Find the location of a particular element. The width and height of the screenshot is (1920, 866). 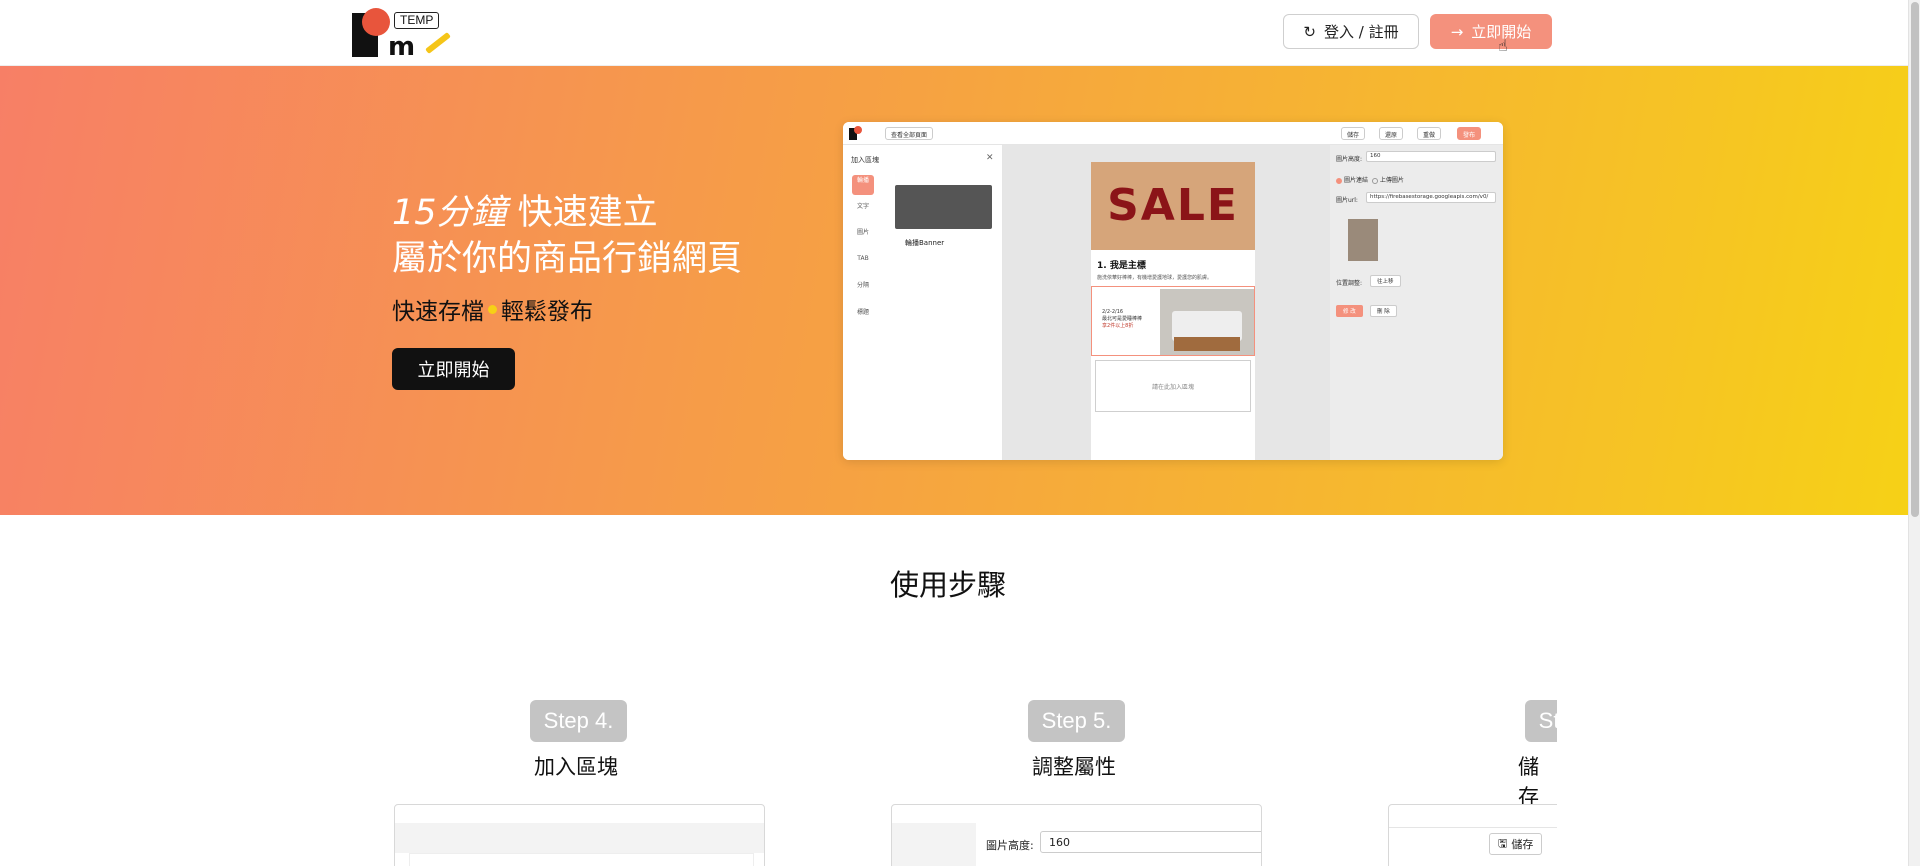

step-5-card: 圖片高度: 160 is located at coordinates (1076, 835).